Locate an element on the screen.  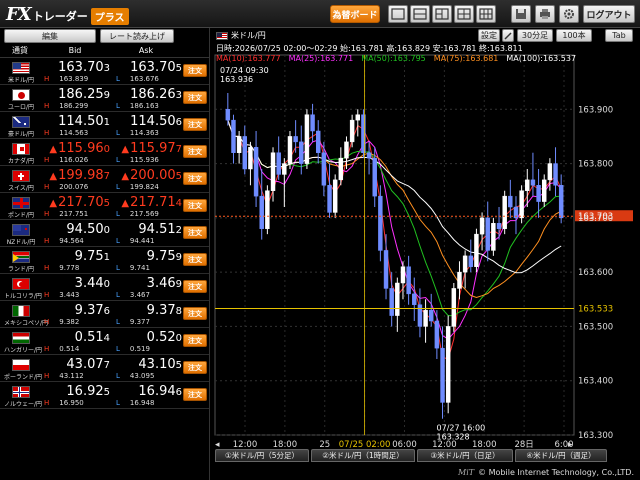
ask-price: 163.705 is located at coordinates (147, 67).